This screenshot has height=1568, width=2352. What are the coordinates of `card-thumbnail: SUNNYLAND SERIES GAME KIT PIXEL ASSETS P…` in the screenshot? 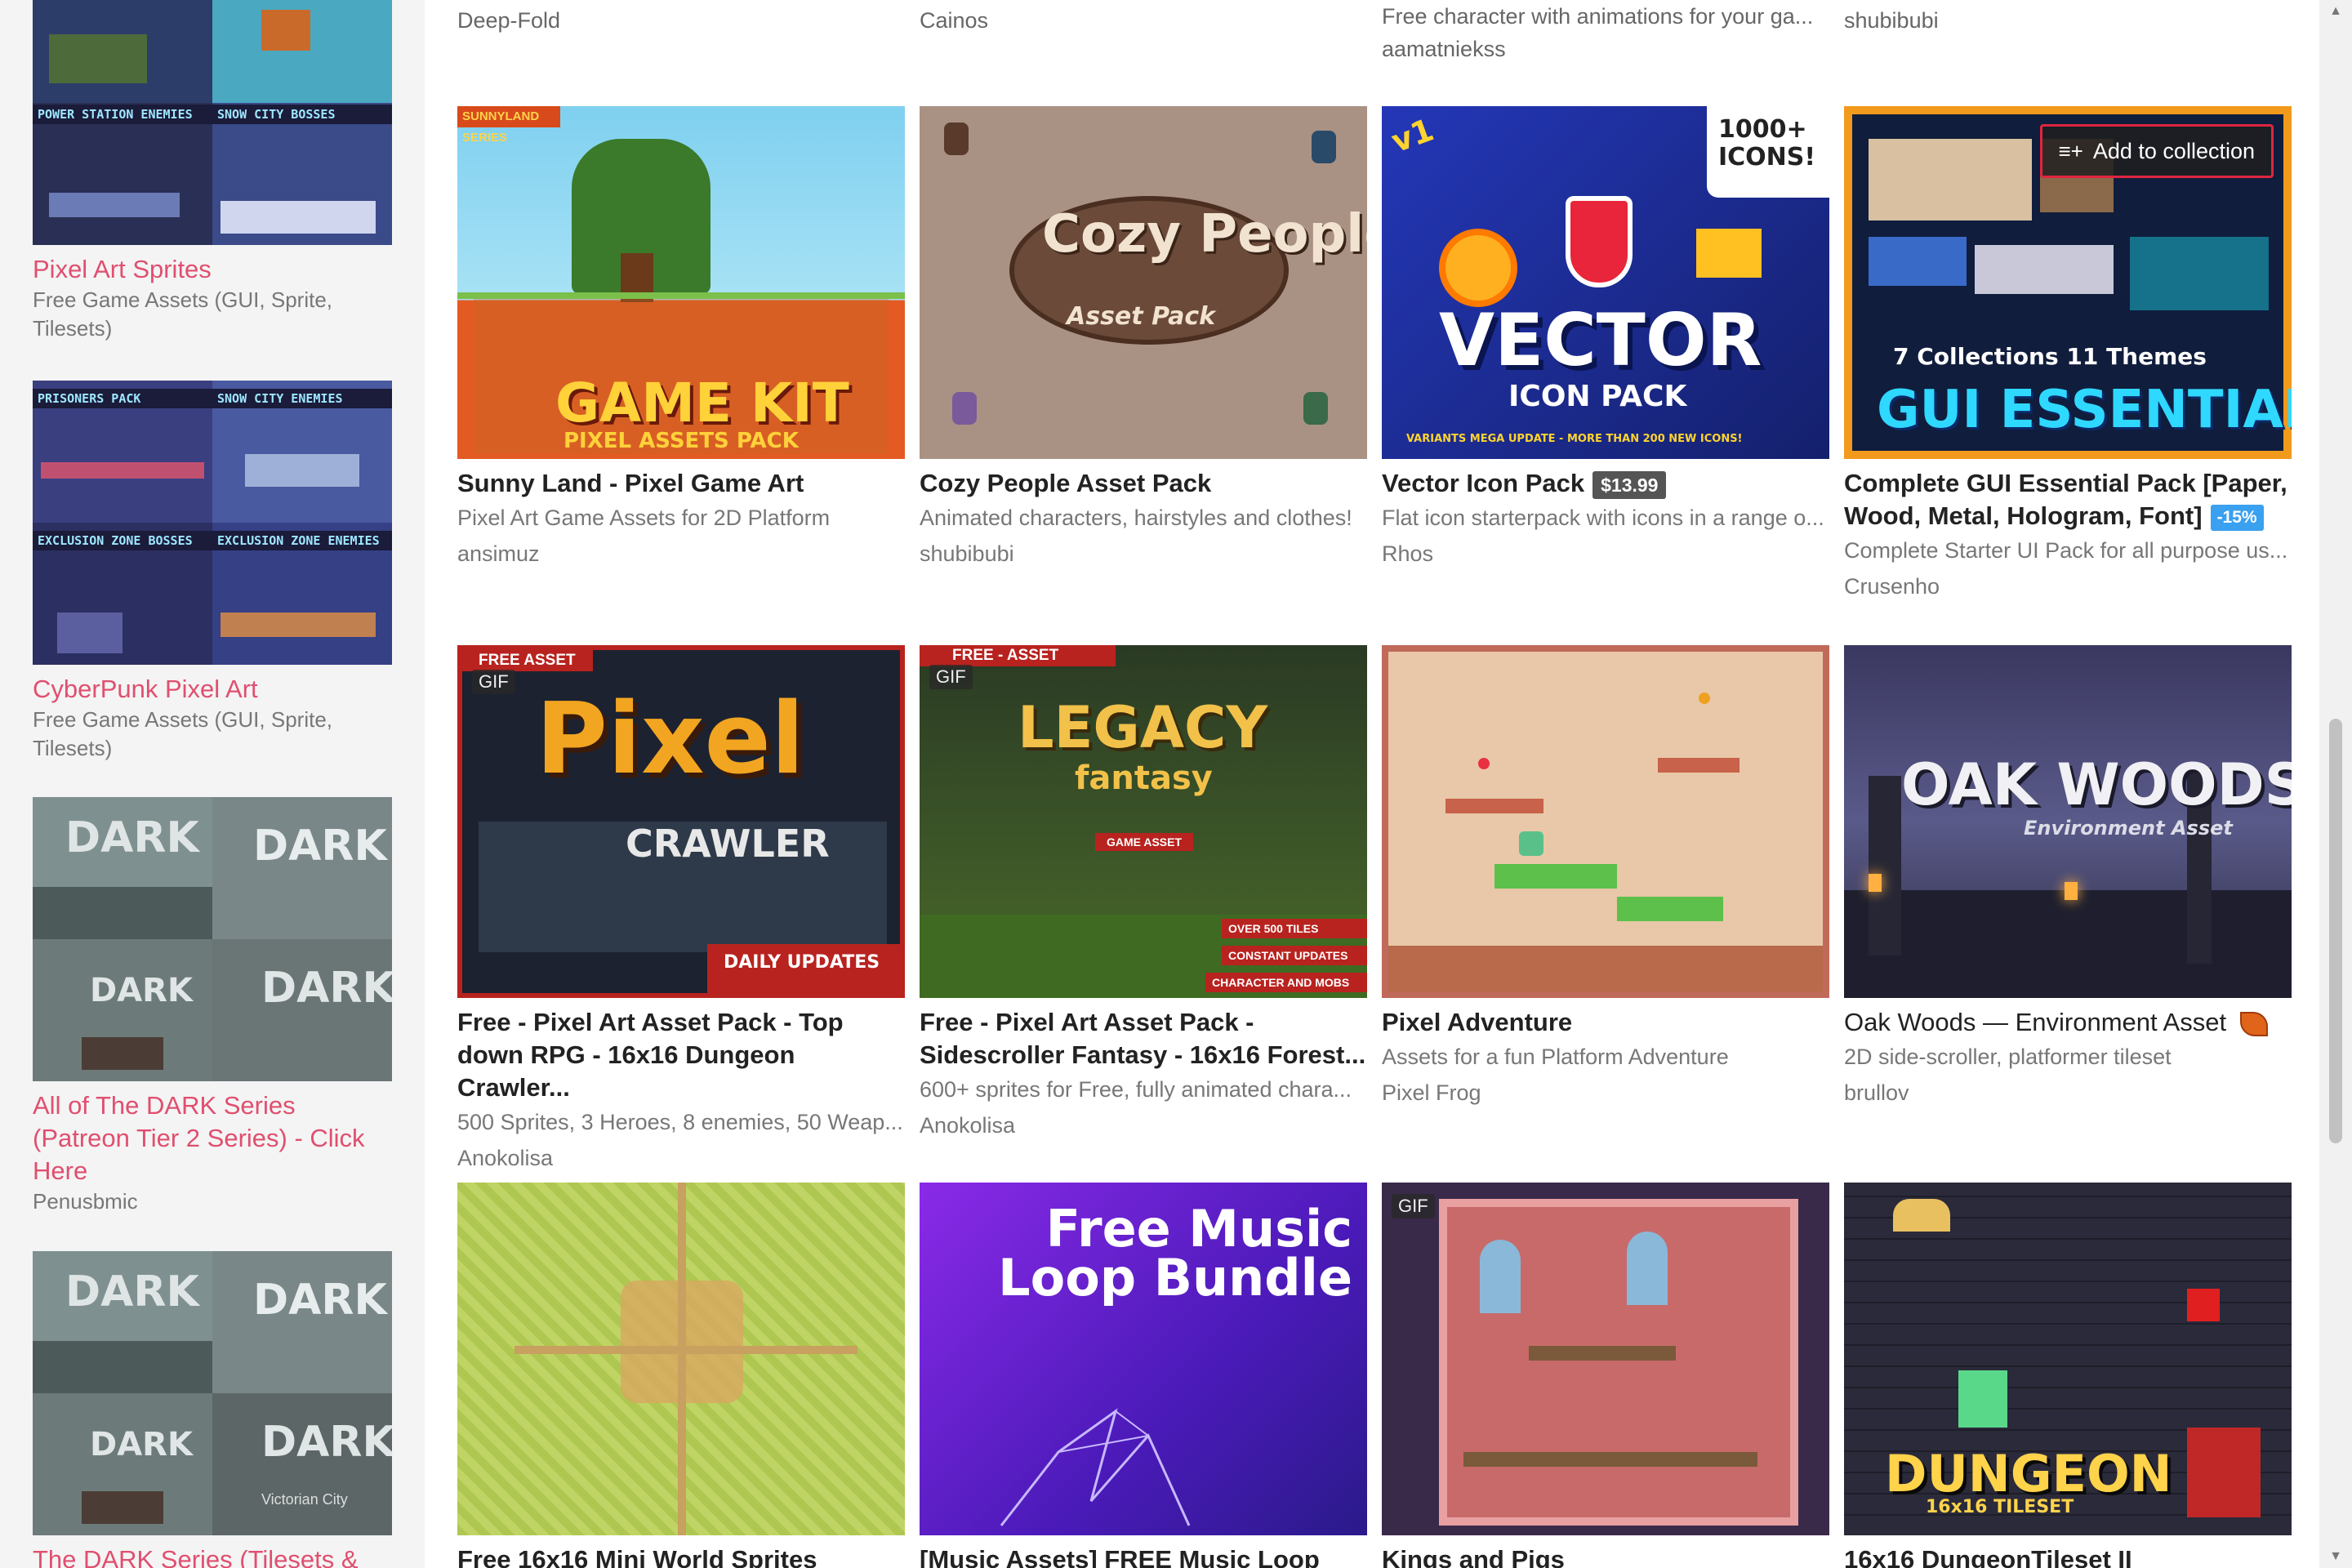 It's located at (681, 282).